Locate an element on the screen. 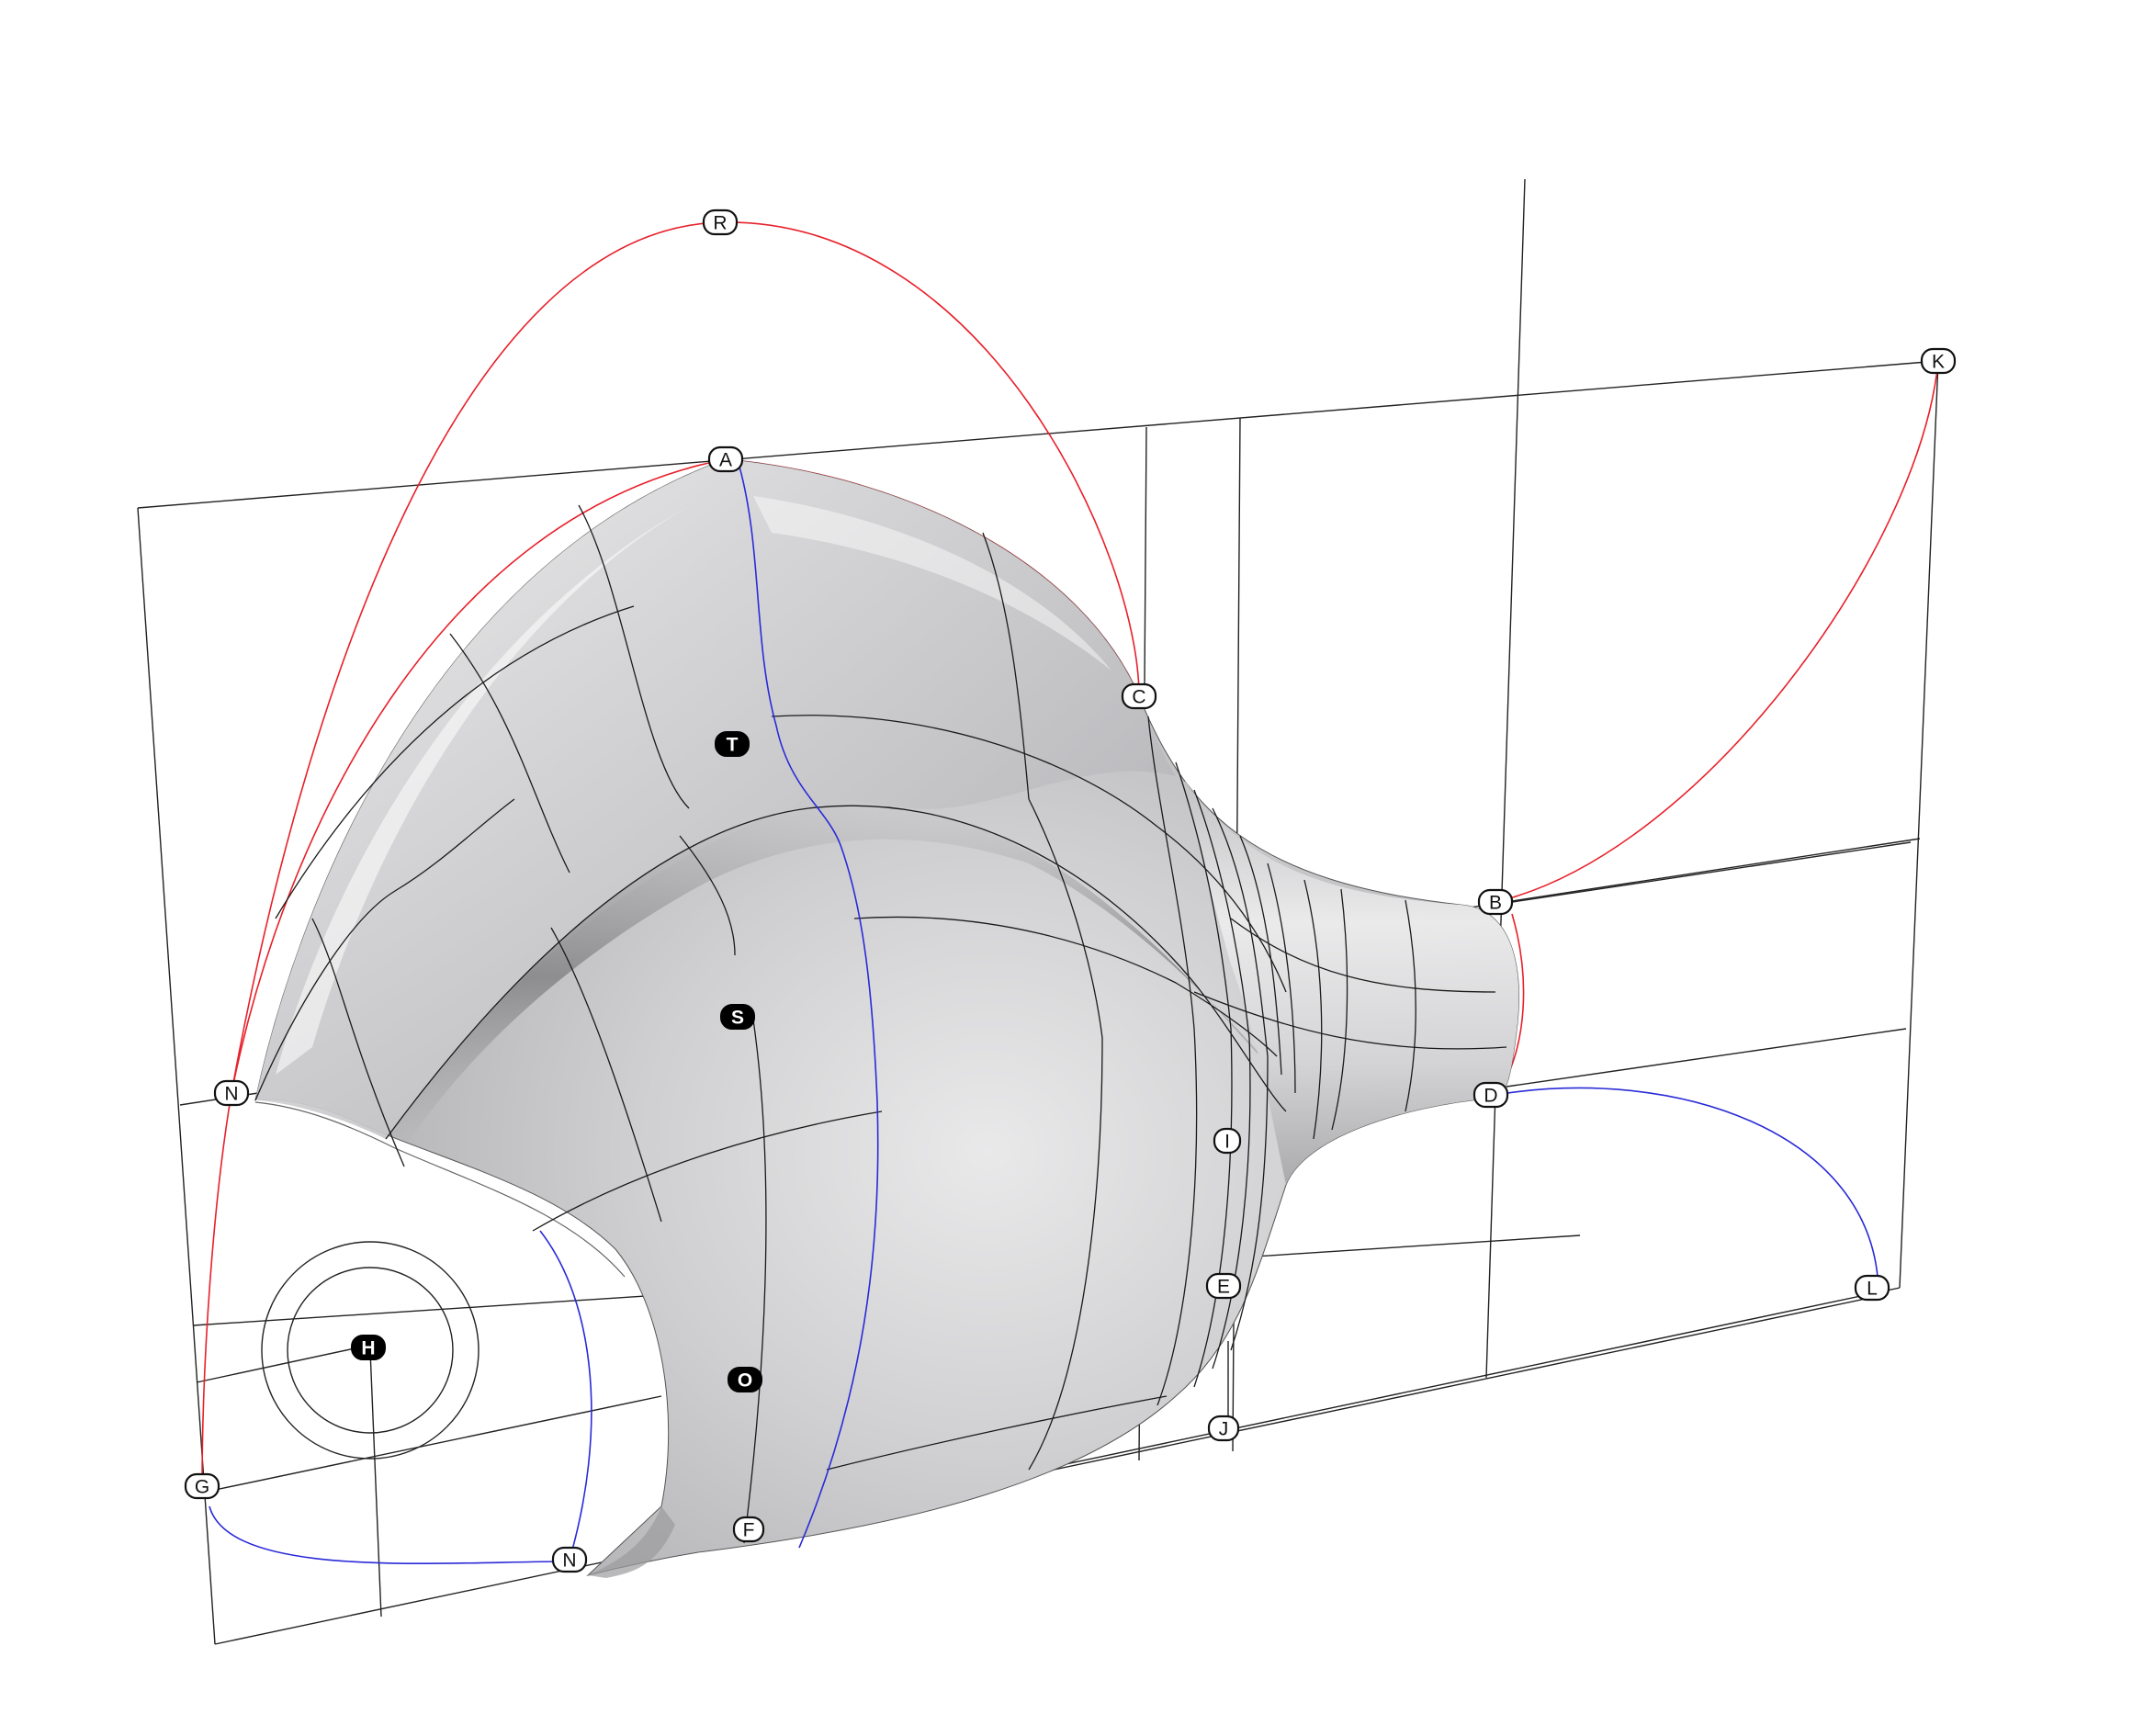 The height and width of the screenshot is (1736, 2155). svg-text: R is located at coordinates (720, 223).